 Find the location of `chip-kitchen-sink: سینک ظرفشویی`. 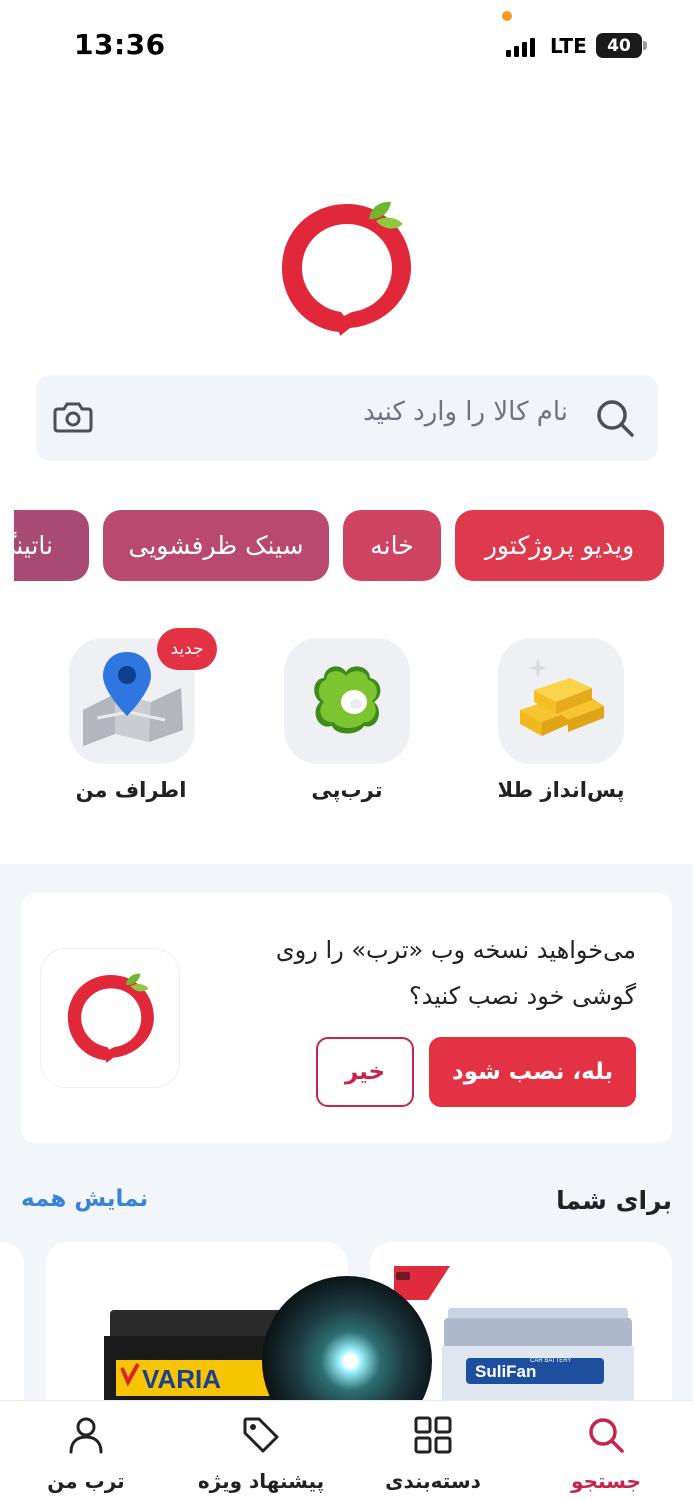

chip-kitchen-sink: سینک ظرفشویی is located at coordinates (216, 545).